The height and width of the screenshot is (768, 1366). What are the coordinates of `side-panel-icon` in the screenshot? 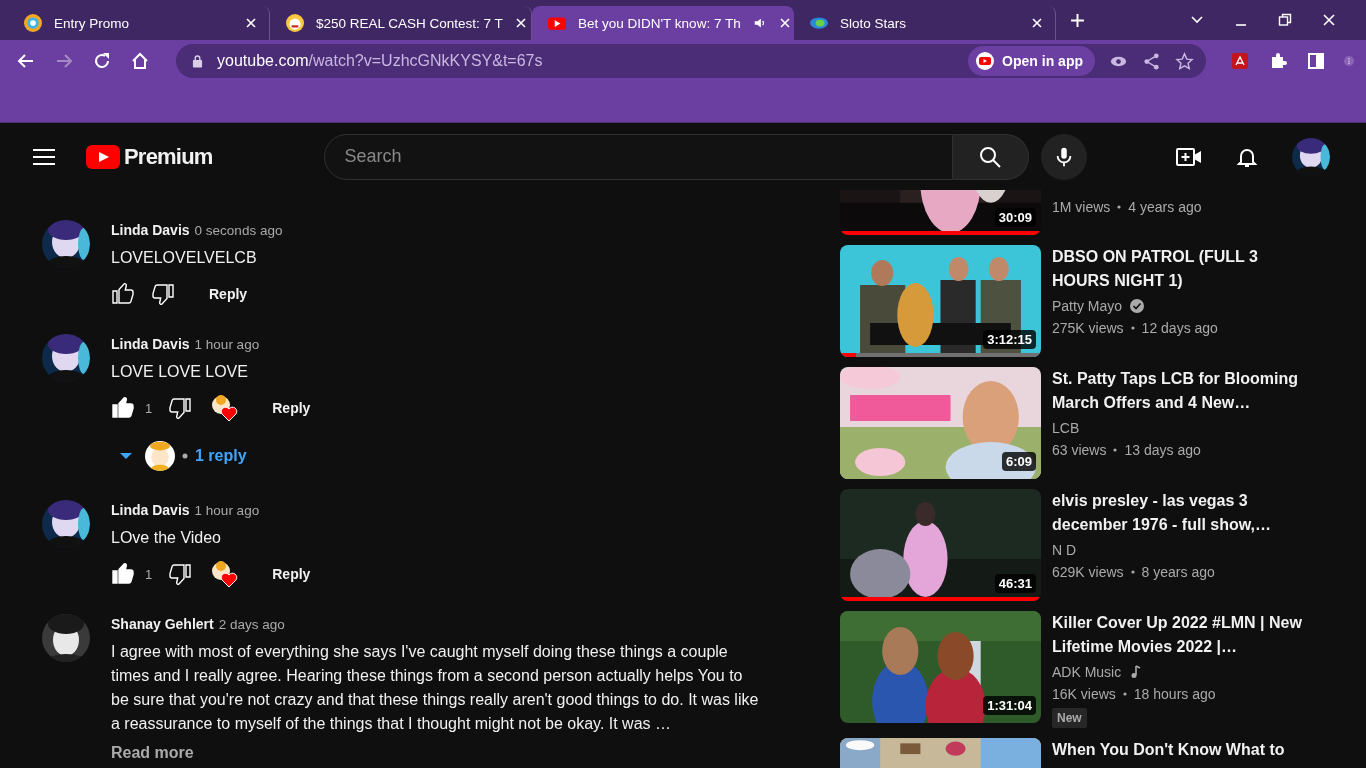 It's located at (1316, 61).